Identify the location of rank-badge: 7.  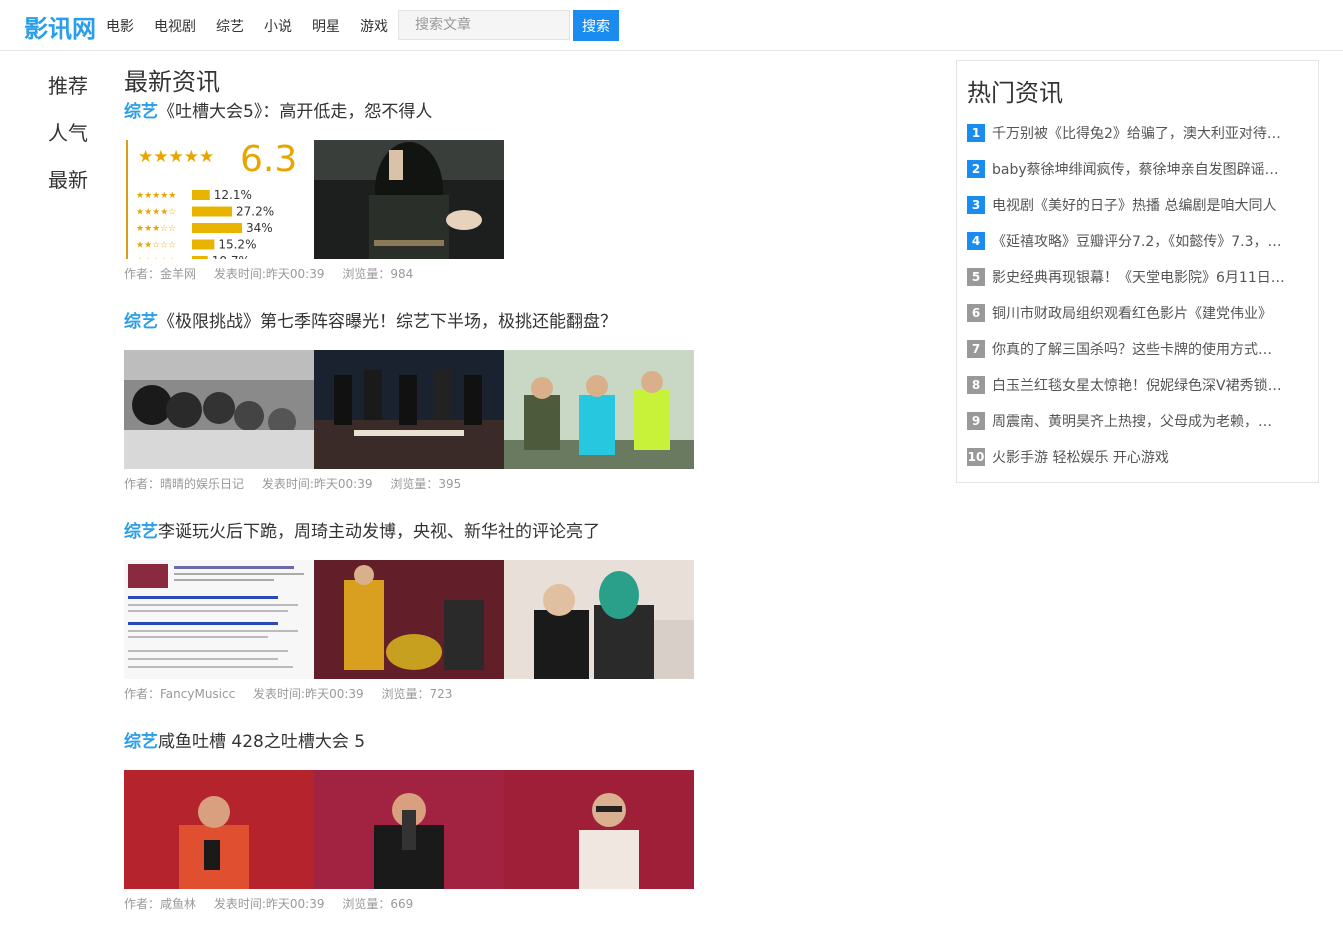
(976, 349).